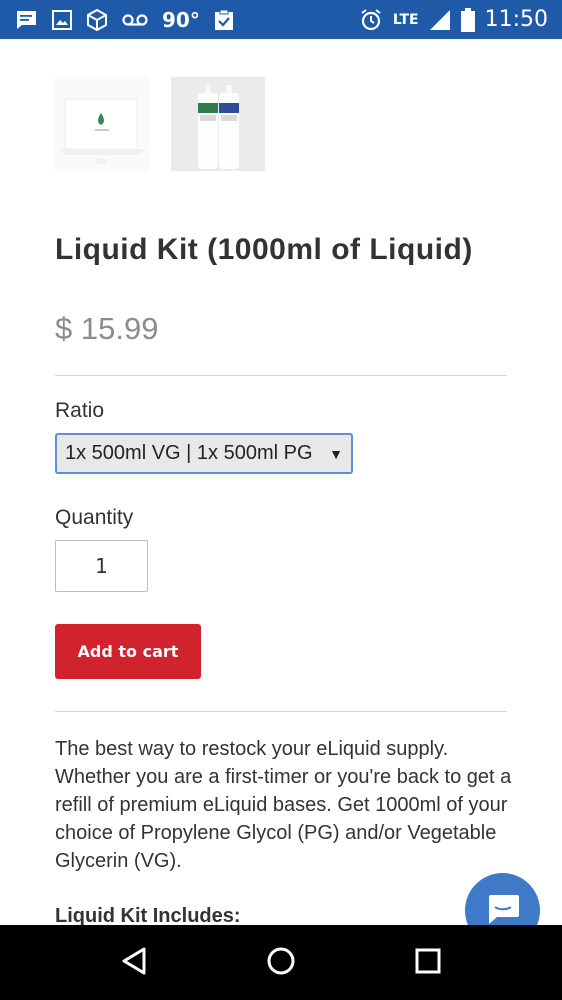  What do you see at coordinates (467, 19) in the screenshot?
I see `battery-icon` at bounding box center [467, 19].